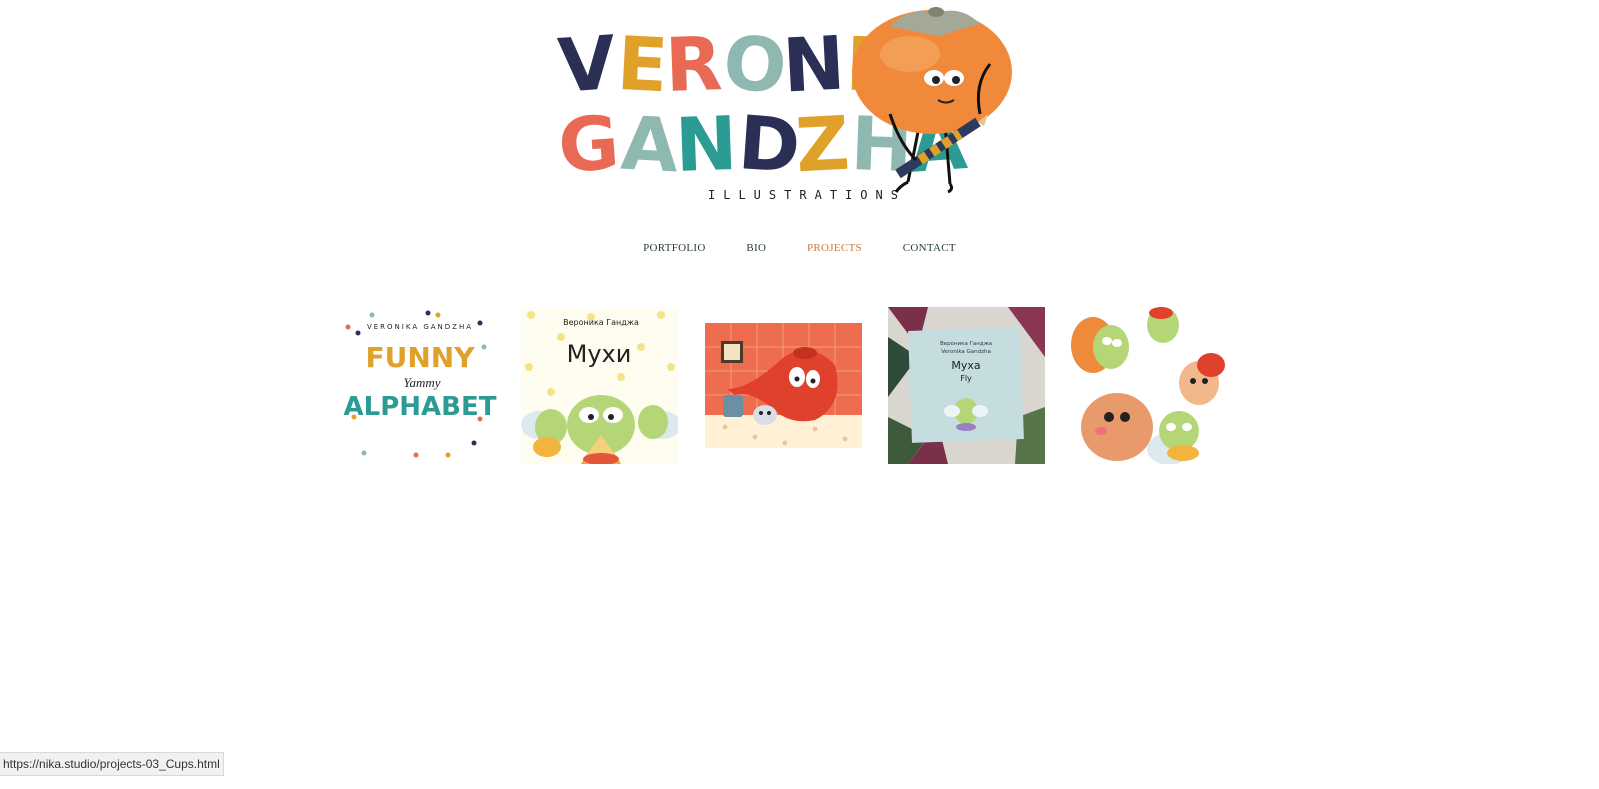 This screenshot has width=1599, height=789. I want to click on project-thumbnail-bugs, so click(1149, 385).